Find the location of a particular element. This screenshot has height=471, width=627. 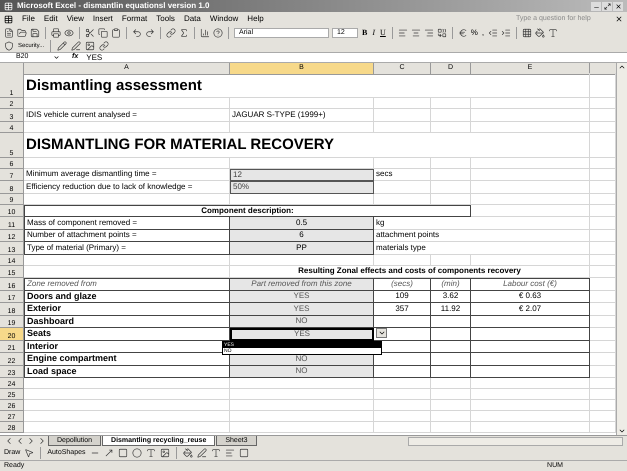

unit-cell: attachment points is located at coordinates (482, 236).